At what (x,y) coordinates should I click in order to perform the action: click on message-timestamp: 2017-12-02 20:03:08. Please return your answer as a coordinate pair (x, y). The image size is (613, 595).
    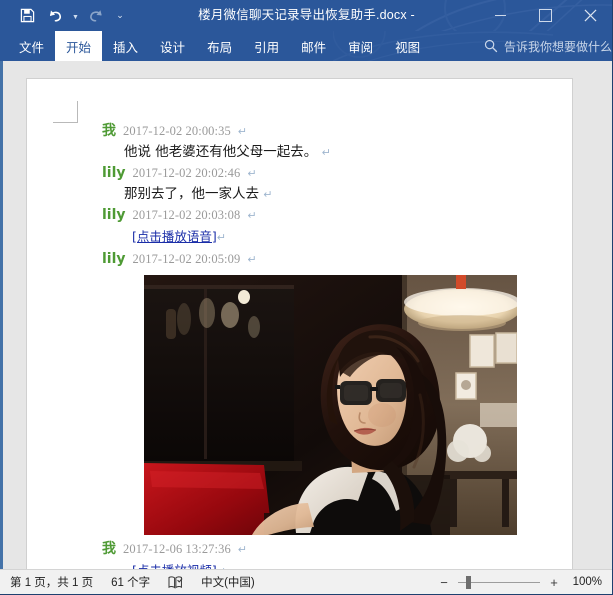
    Looking at the image, I should click on (186, 215).